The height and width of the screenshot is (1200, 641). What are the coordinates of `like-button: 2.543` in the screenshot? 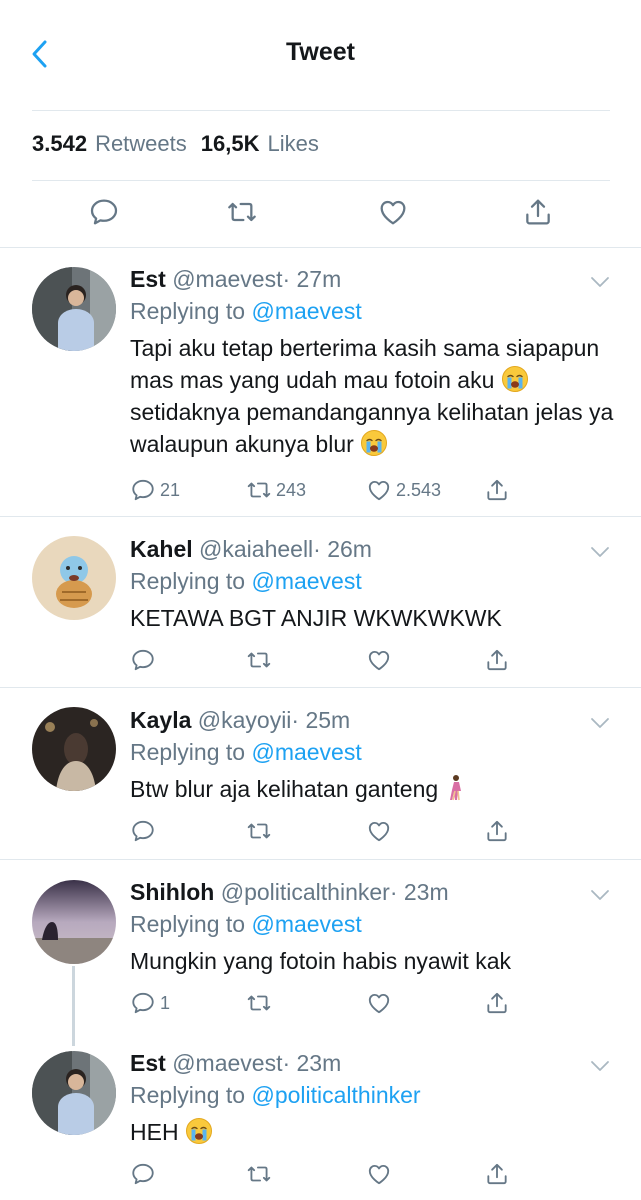 It's located at (403, 490).